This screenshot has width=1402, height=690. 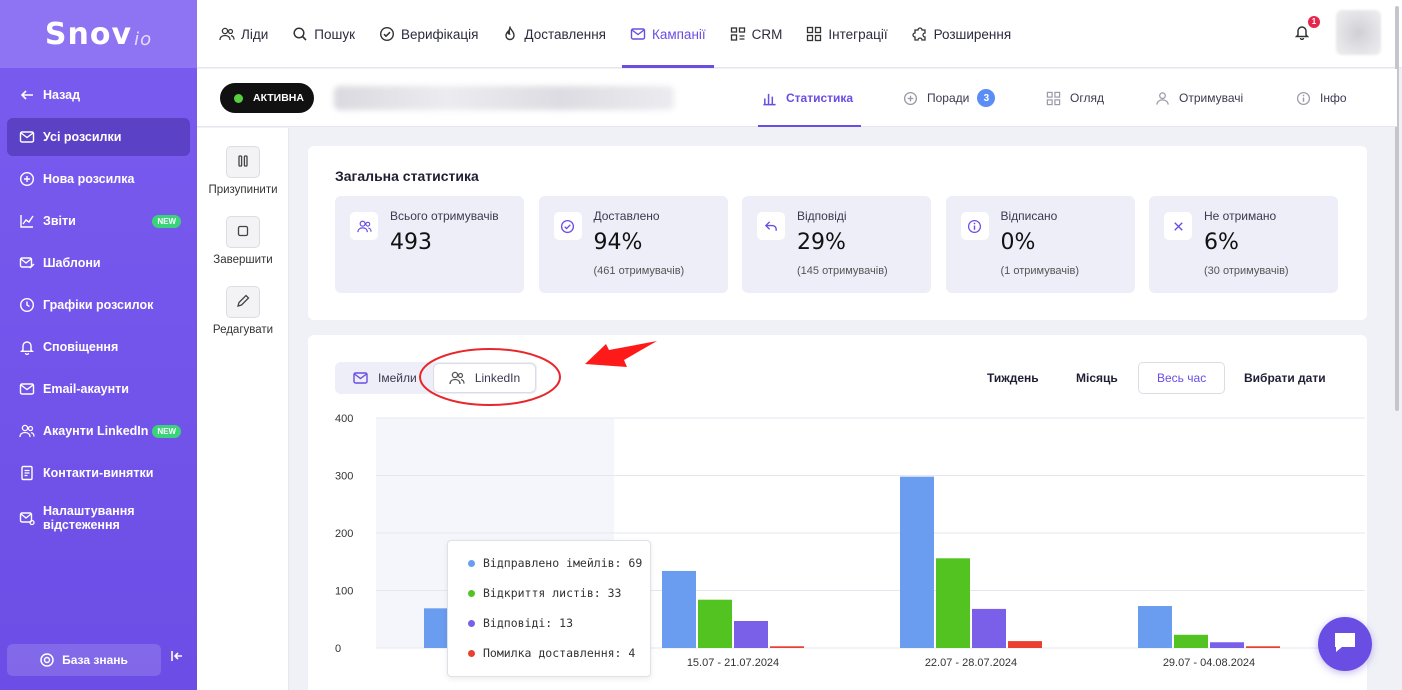 I want to click on stat-label: Всього отримувачів, so click(x=444, y=216).